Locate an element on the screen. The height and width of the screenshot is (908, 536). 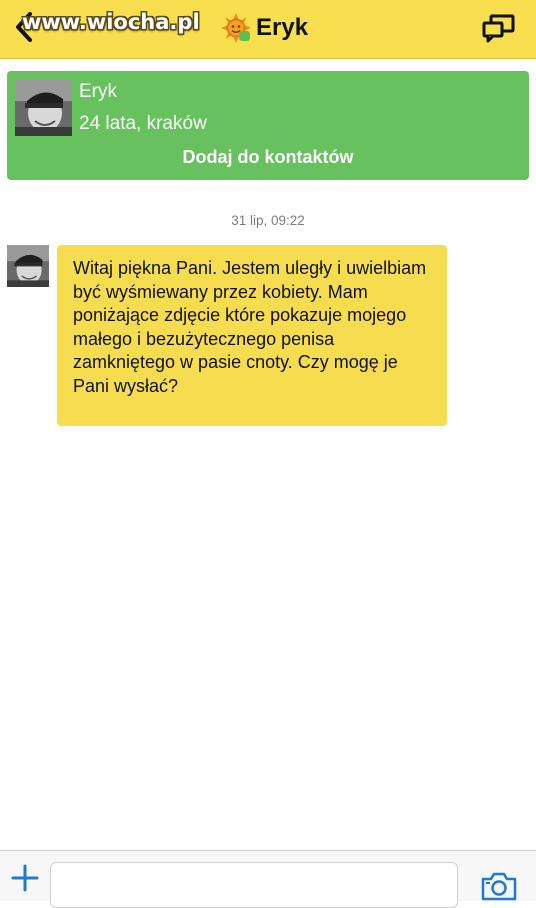
profile-details: 24 lata, kraków is located at coordinates (143, 123).